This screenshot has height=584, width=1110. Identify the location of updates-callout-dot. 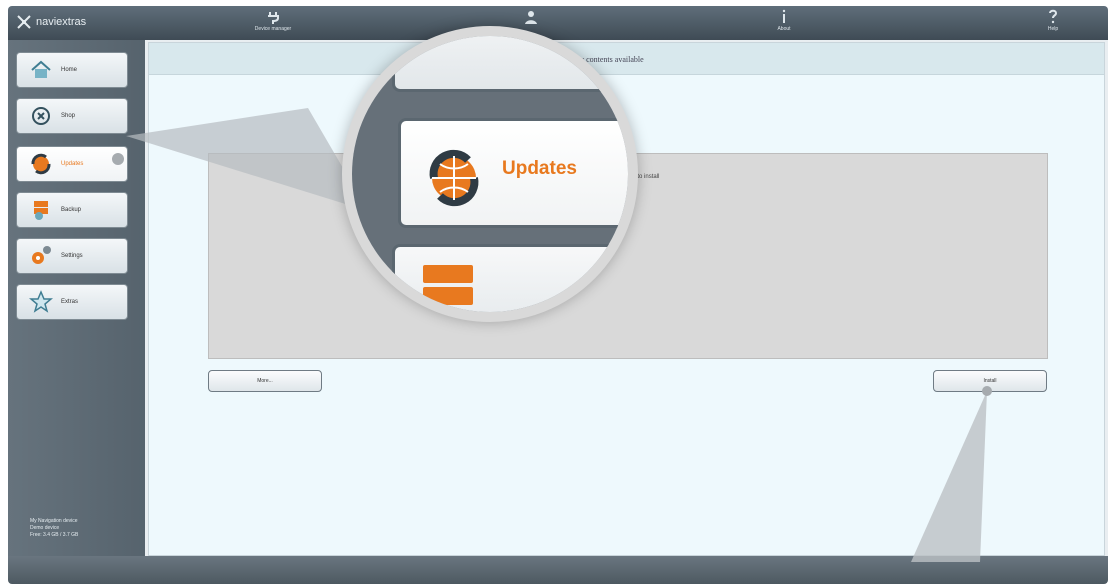
(118, 159).